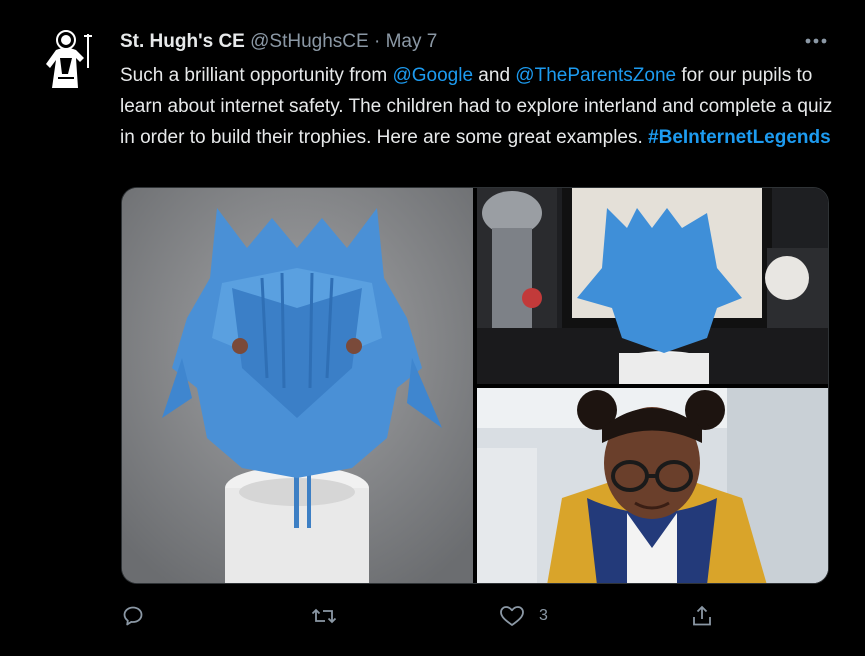 The image size is (865, 656). I want to click on like-button: 3, so click(523, 616).